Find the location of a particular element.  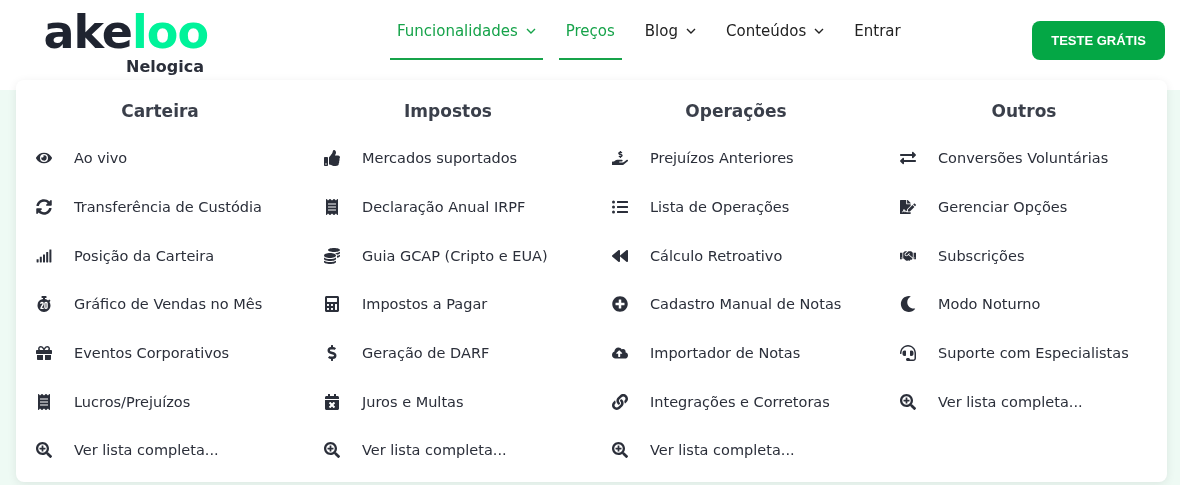

hand-coin-icon is located at coordinates (620, 158).